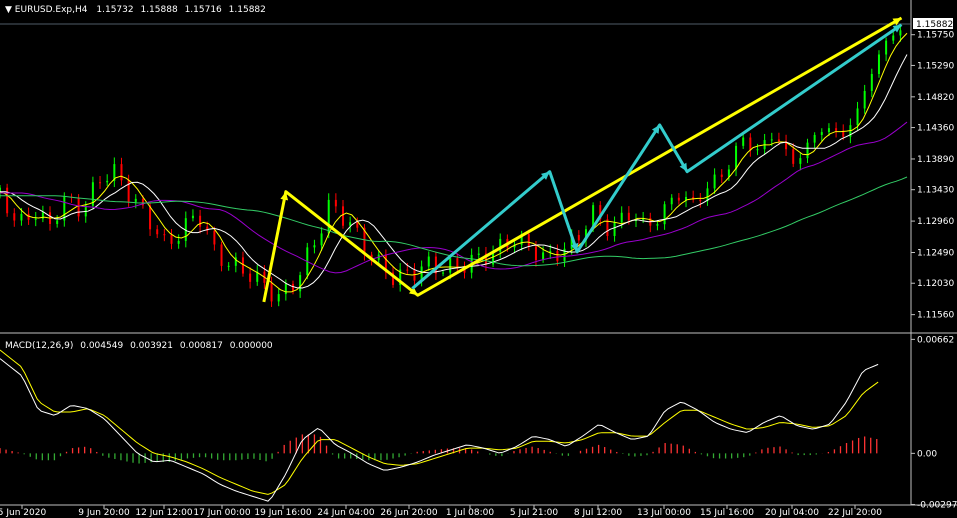 The image size is (957, 518). I want to click on svg-text: 1.15882, so click(934, 25).